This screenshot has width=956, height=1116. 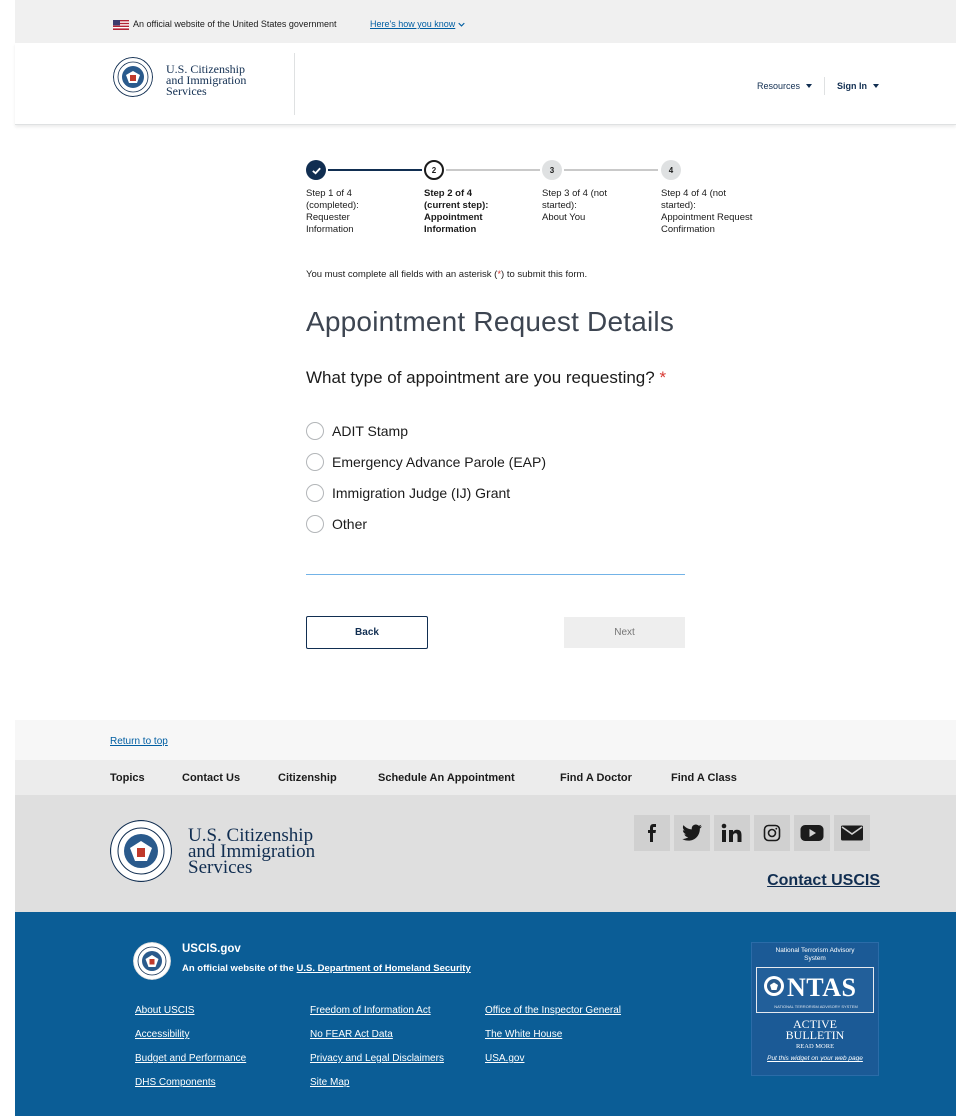 I want to click on footer-link-about-uscis: About USCIS, so click(x=164, y=1010).